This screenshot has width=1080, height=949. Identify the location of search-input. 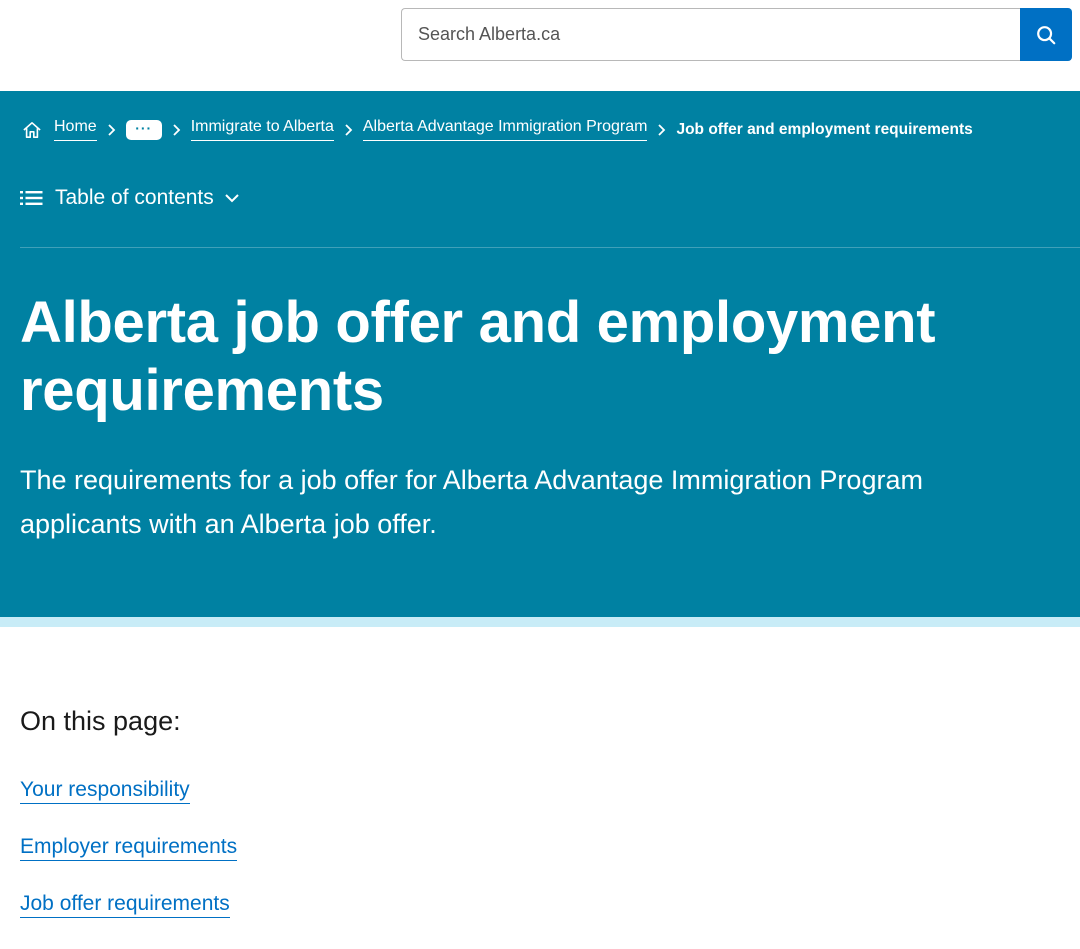
(710, 34).